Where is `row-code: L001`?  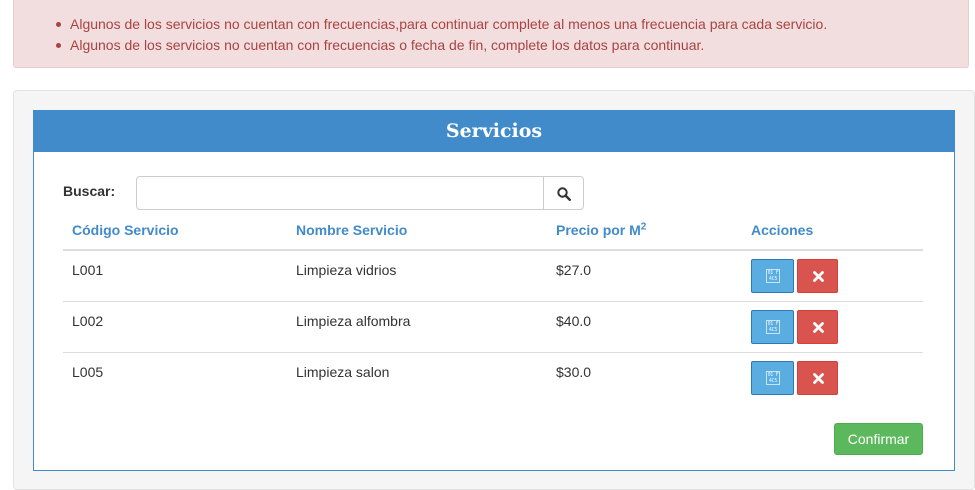
row-code: L001 is located at coordinates (88, 270).